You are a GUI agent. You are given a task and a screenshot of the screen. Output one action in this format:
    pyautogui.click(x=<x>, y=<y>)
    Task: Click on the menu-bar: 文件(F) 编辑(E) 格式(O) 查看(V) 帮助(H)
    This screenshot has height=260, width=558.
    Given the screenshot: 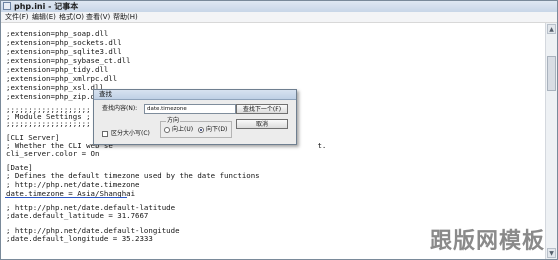 What is the action you would take?
    pyautogui.click(x=279, y=17)
    